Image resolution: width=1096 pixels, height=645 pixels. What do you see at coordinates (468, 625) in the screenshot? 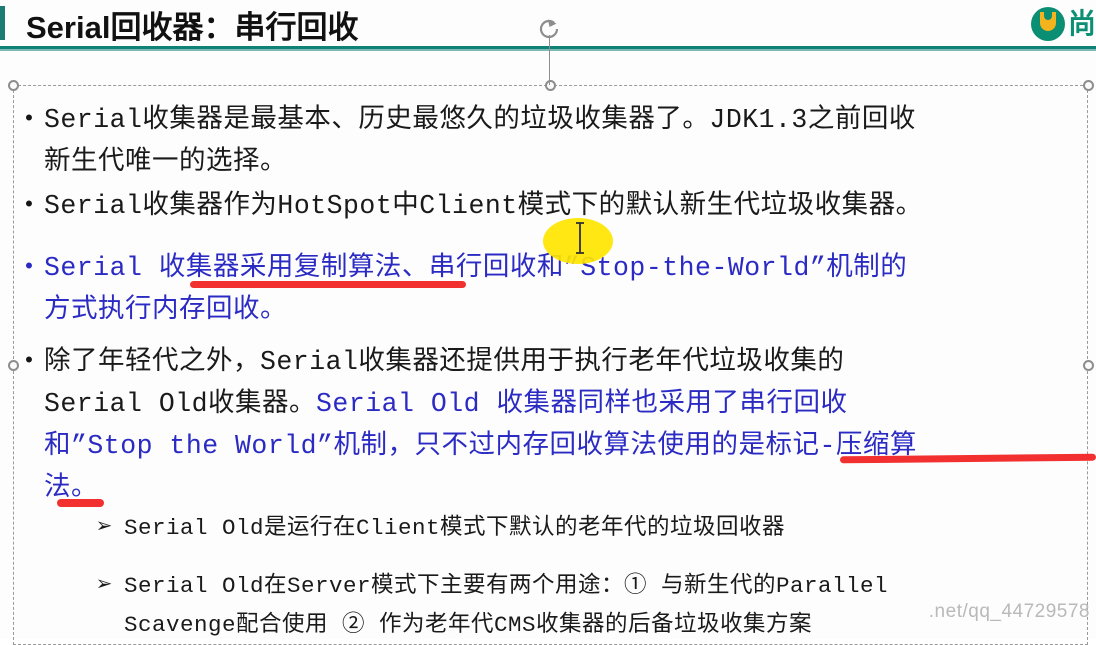
I see `sub-bullet-line-2b: Scavenge配合使用 ② 作为老年代CMS收集器的后备垃圾收集方案` at bounding box center [468, 625].